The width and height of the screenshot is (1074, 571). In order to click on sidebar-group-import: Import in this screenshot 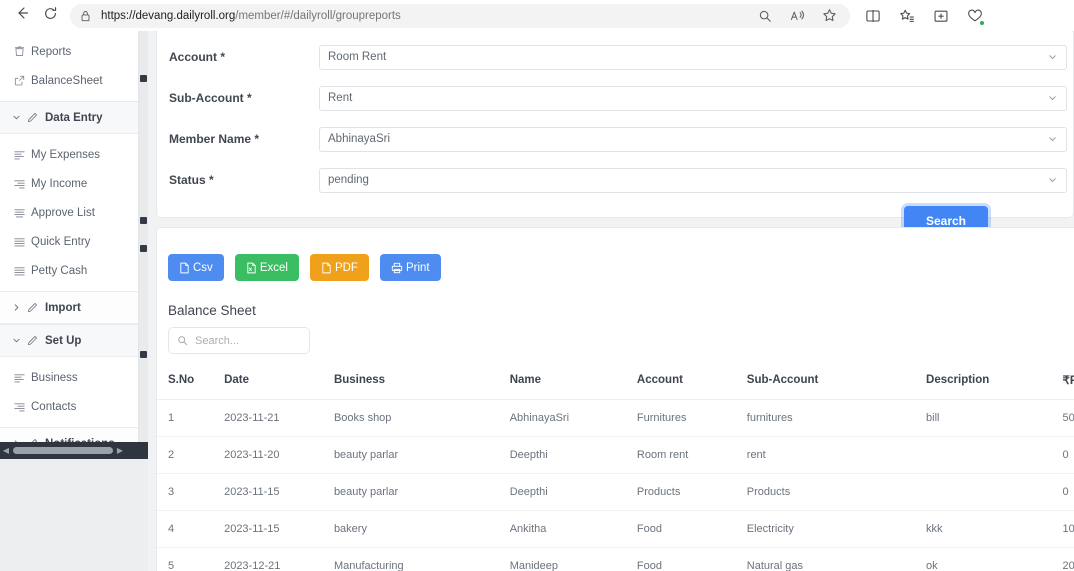, I will do `click(69, 307)`.